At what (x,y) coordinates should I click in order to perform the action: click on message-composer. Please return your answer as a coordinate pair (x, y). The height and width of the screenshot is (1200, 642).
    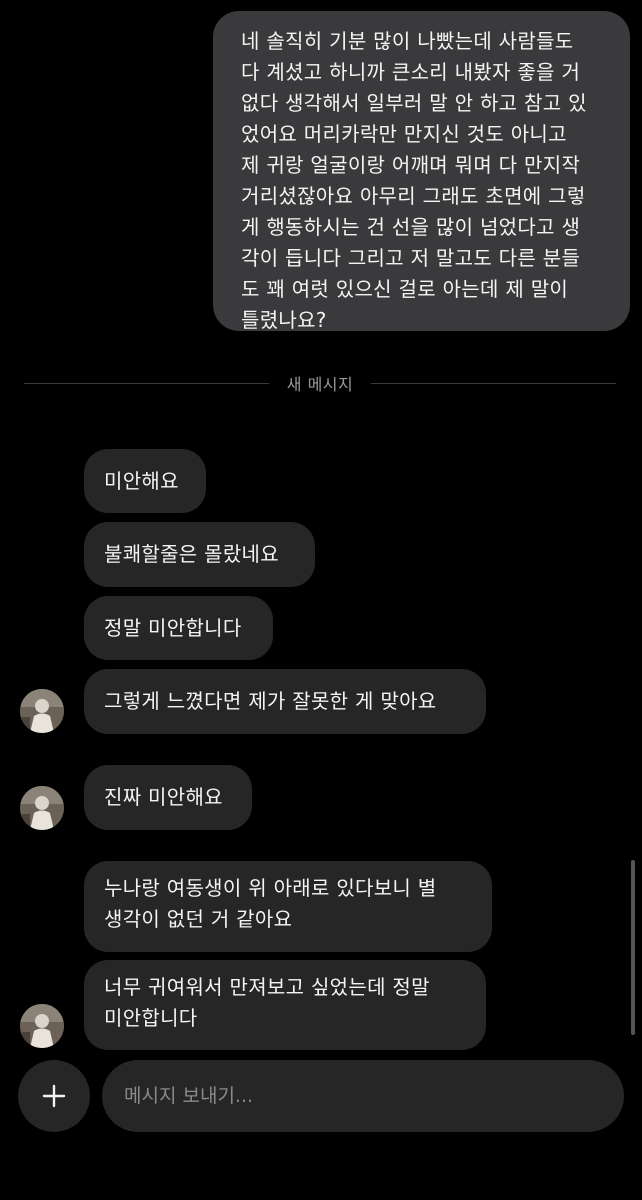
    Looking at the image, I should click on (321, 1125).